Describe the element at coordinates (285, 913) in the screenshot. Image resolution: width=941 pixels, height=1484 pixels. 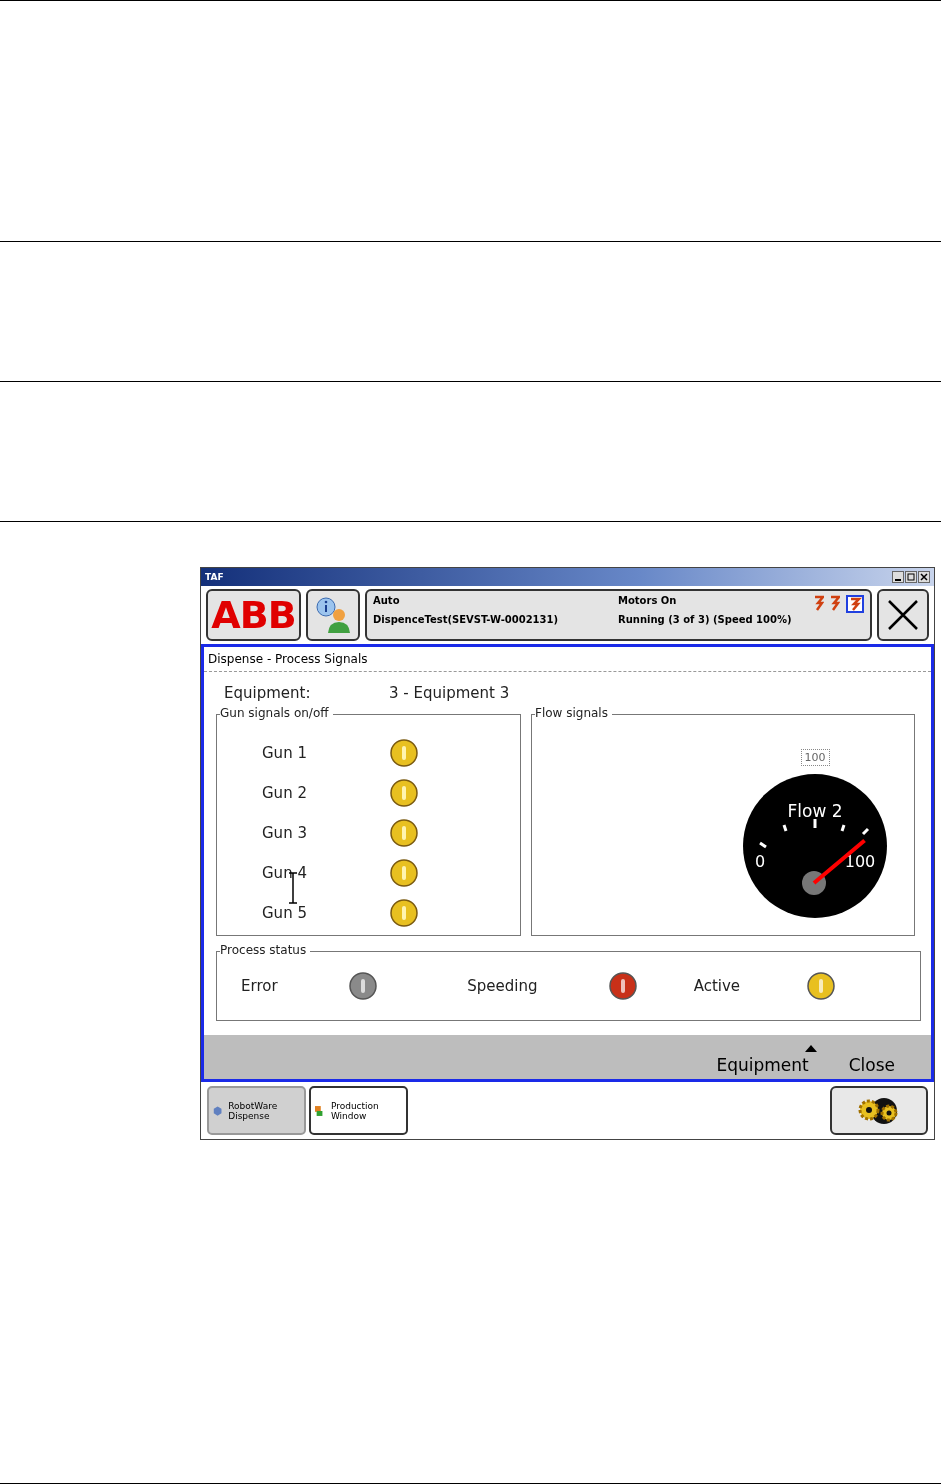
I see `gun-label: Gun 5` at that location.